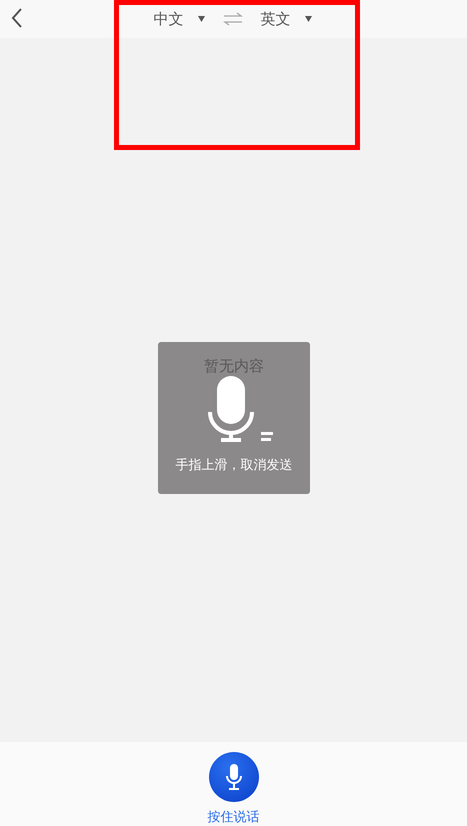 The width and height of the screenshot is (467, 826). Describe the element at coordinates (234, 817) in the screenshot. I see `hold-to-talk-label: 按住说话` at that location.